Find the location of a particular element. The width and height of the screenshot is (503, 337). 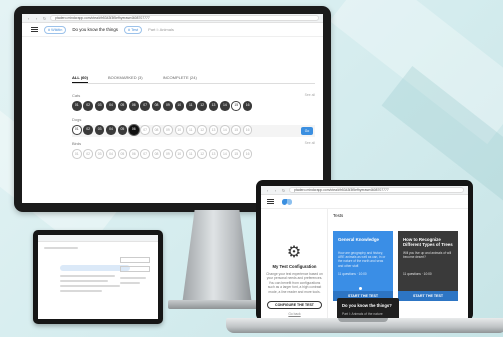

app-header is located at coordinates (364, 202).